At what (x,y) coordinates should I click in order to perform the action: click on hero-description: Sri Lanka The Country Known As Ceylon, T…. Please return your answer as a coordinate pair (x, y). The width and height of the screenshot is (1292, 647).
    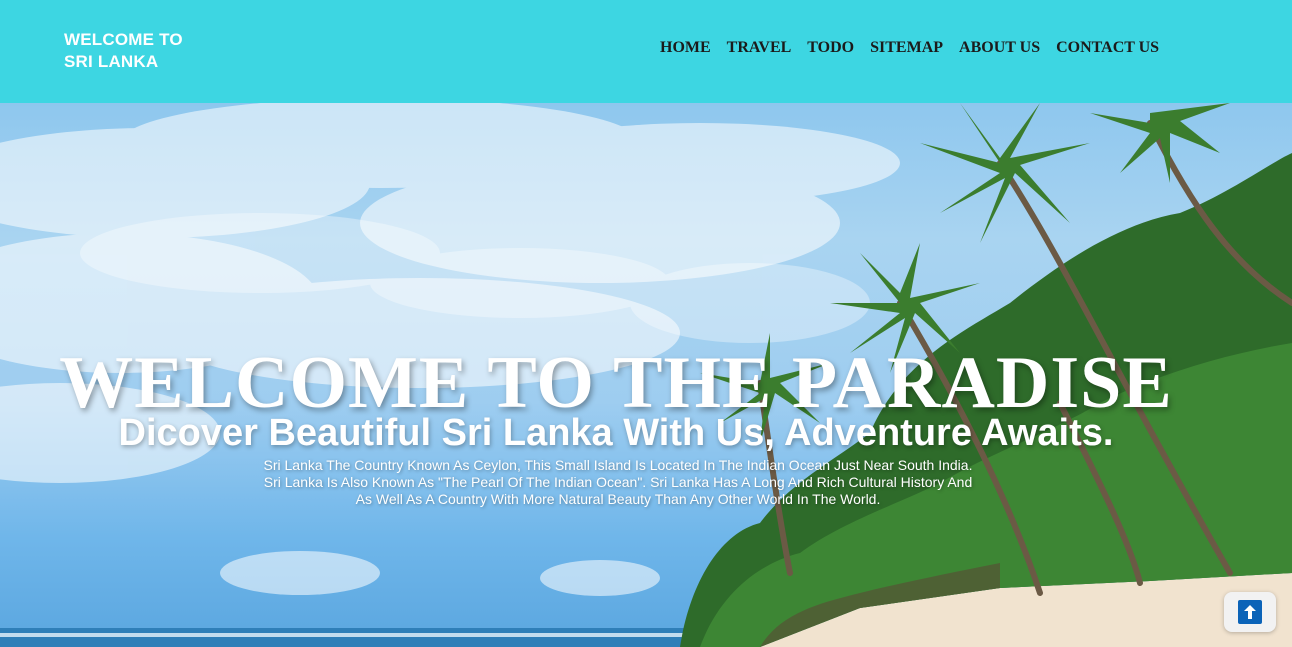
    Looking at the image, I should click on (618, 482).